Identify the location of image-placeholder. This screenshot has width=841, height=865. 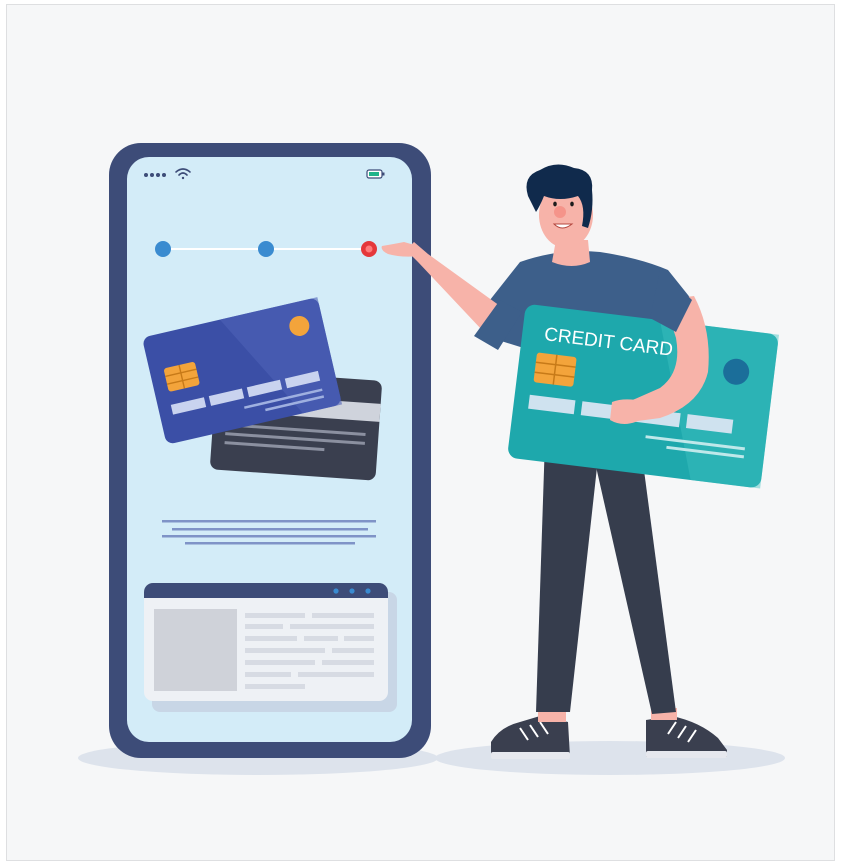
(195, 650).